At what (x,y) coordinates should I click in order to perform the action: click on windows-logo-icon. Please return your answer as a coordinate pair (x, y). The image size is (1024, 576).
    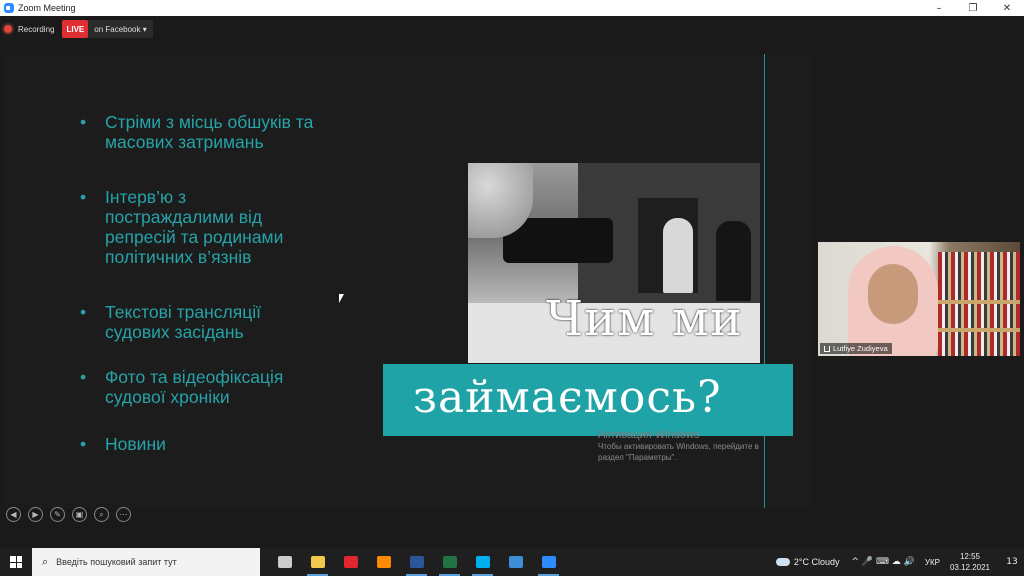
    Looking at the image, I should click on (16, 562).